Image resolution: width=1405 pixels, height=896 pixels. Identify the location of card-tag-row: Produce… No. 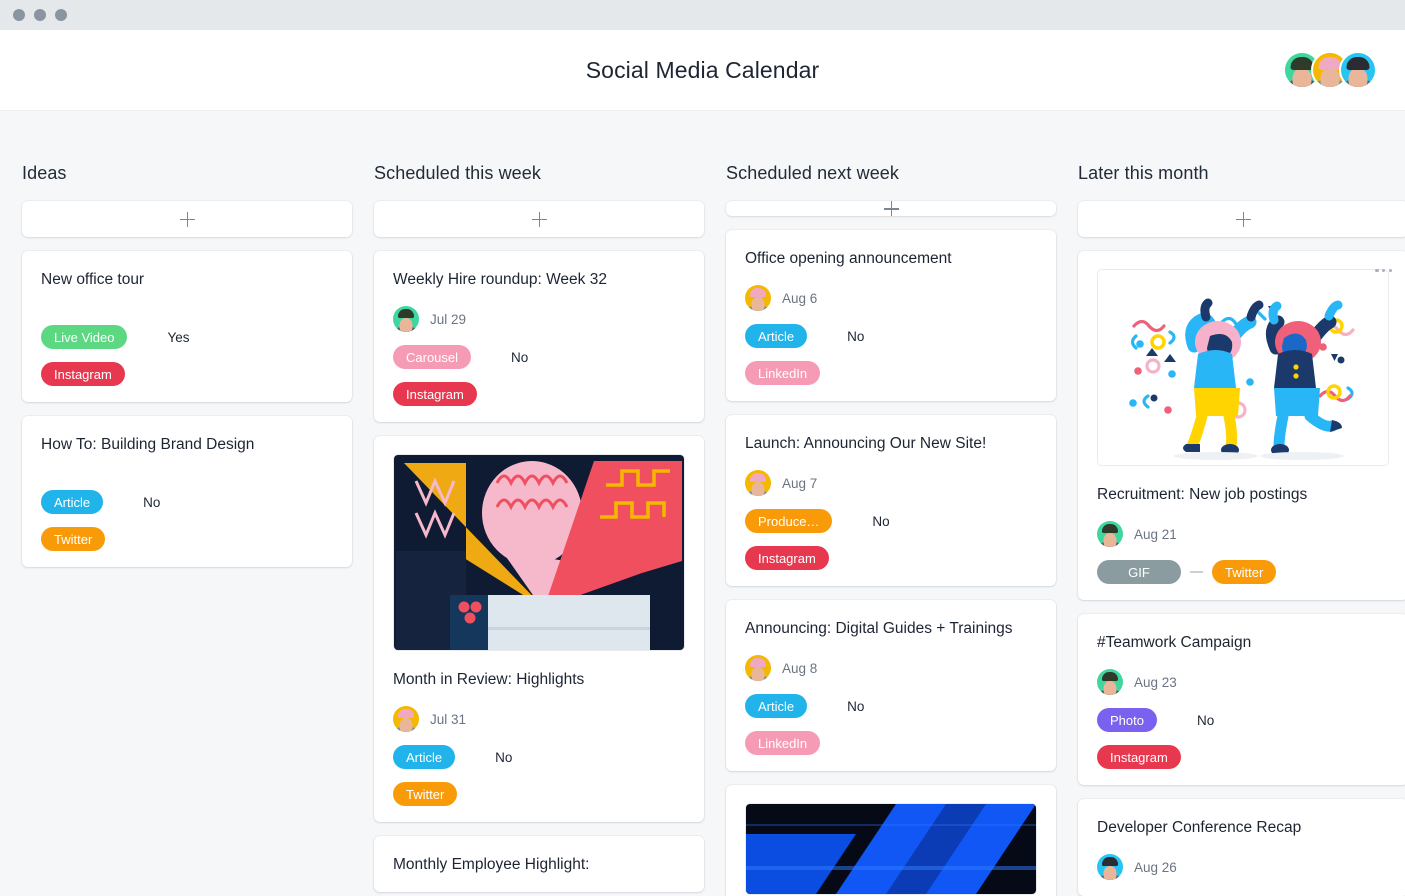
(891, 521).